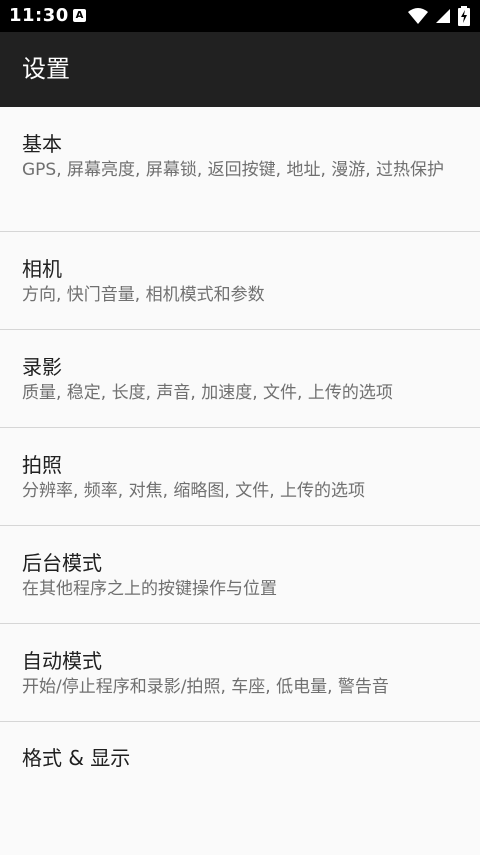 The height and width of the screenshot is (855, 480). I want to click on settings-item-title: 拍照, so click(42, 465).